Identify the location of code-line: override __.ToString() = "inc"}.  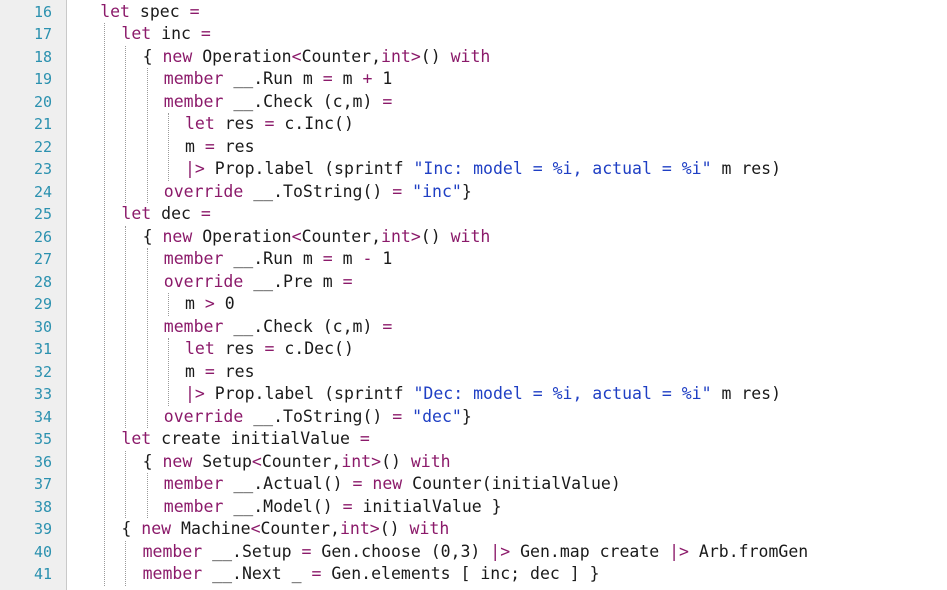
(318, 192).